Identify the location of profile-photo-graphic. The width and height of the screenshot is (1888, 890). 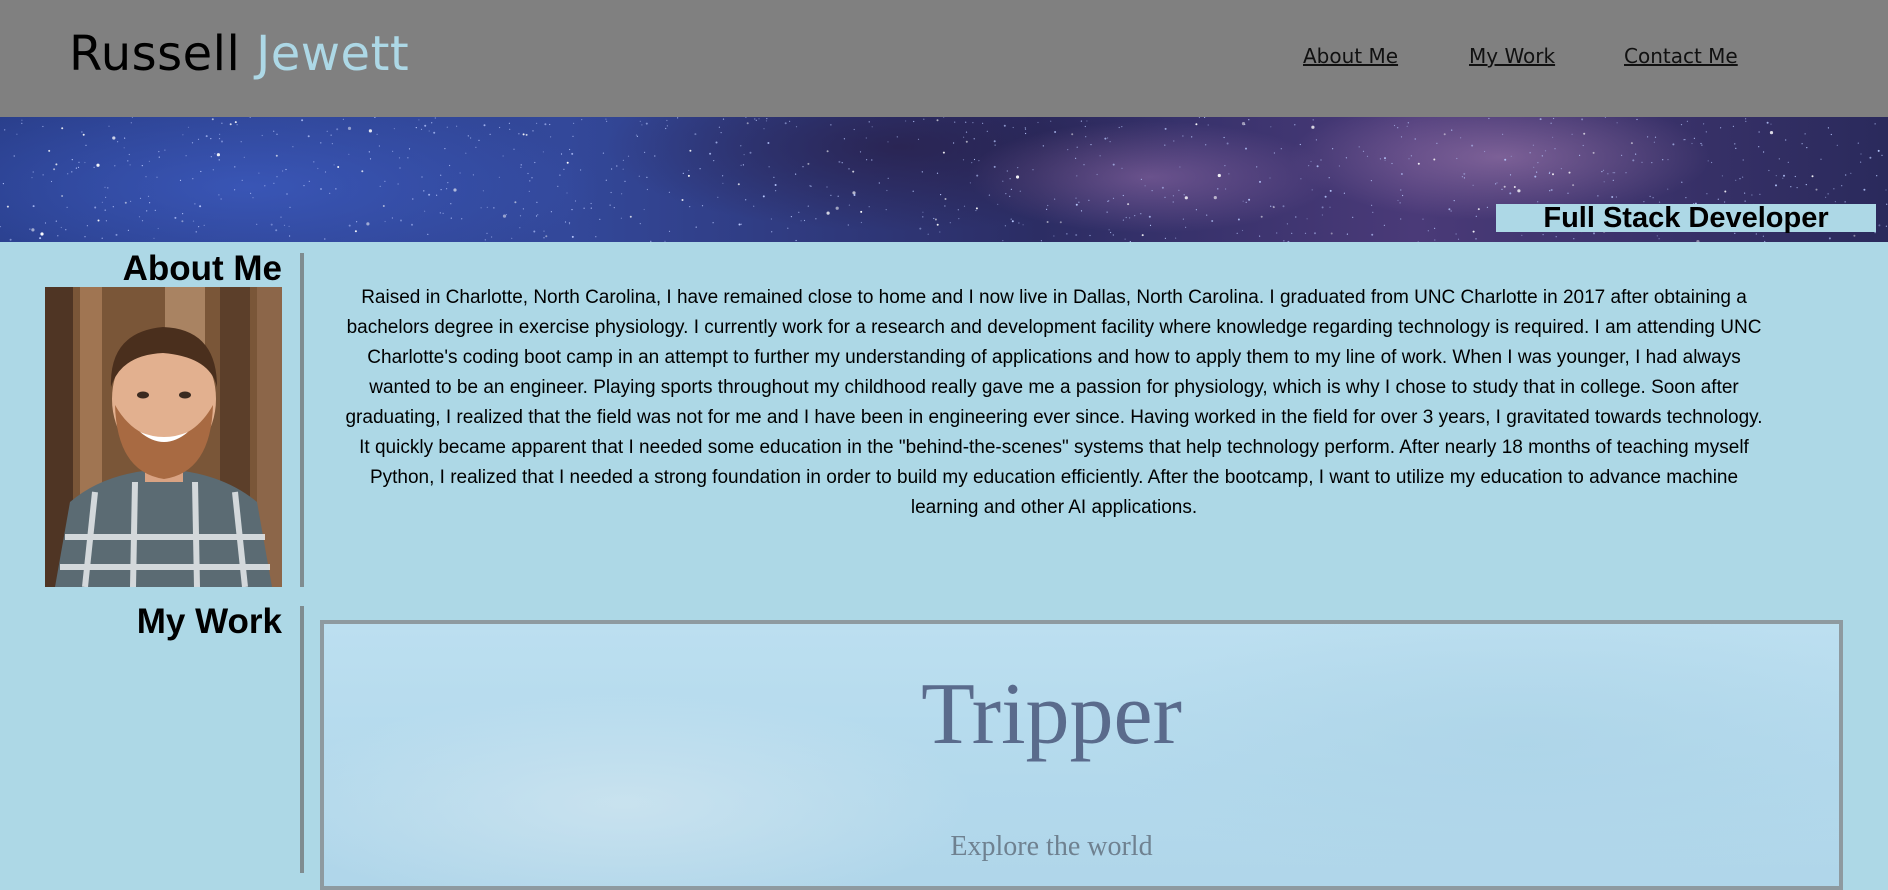
(163, 437).